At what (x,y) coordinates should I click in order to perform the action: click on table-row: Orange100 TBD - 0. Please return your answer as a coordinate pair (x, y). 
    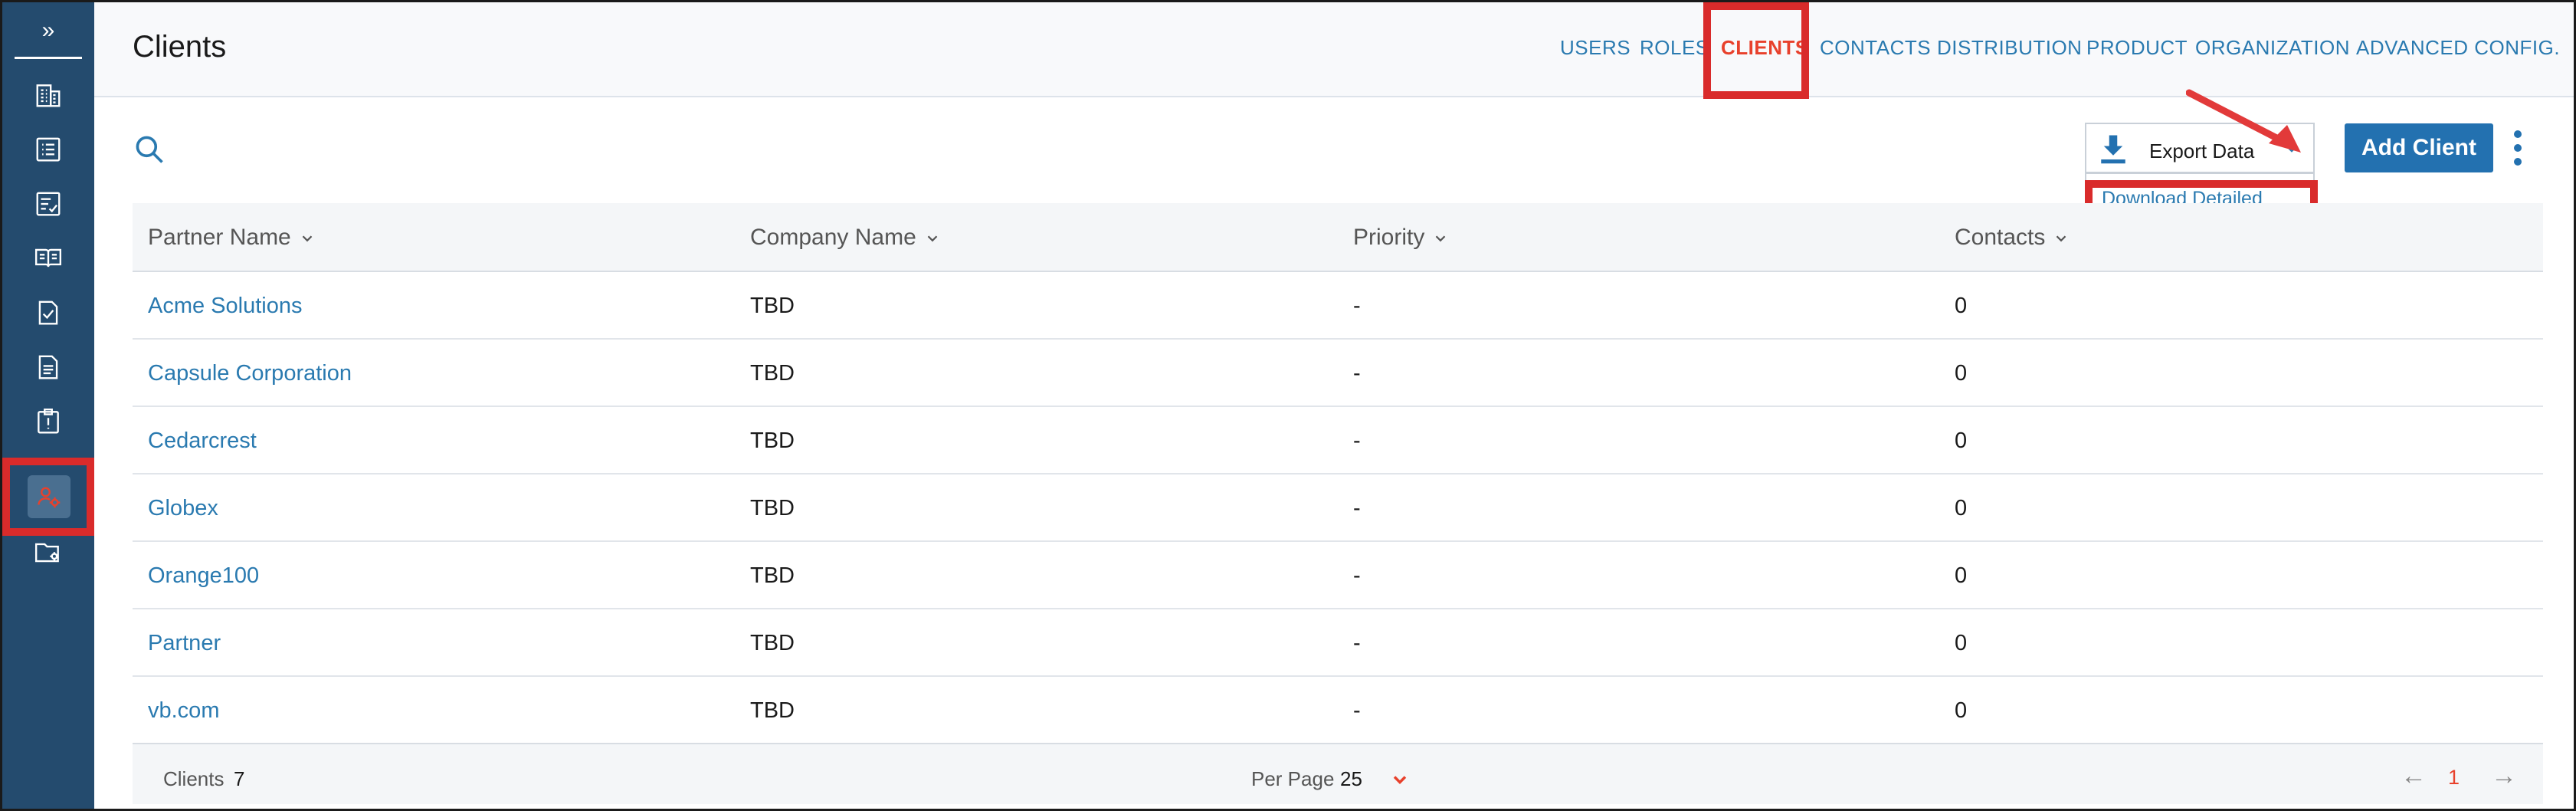
    Looking at the image, I should click on (1338, 575).